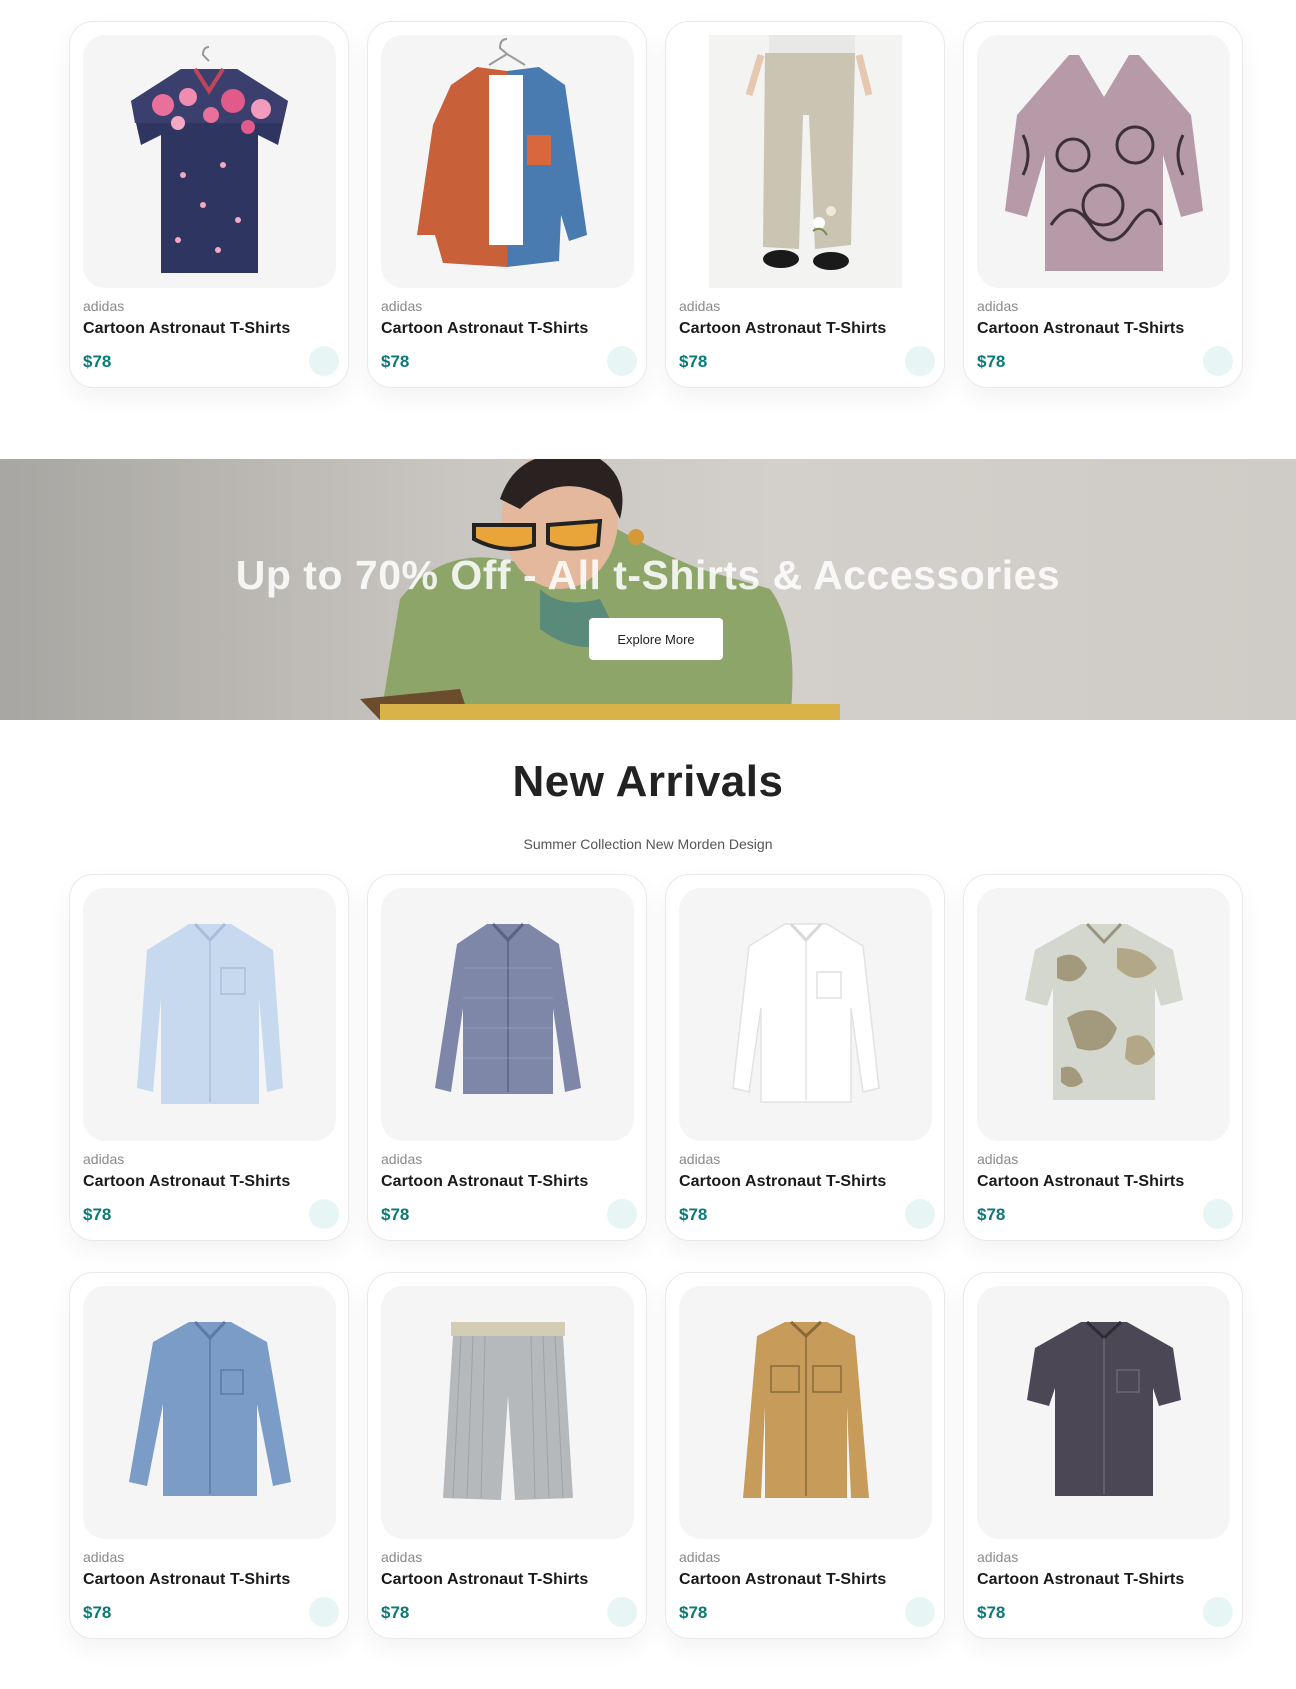  Describe the element at coordinates (648, 781) in the screenshot. I see `section-title: New Arrivals` at that location.